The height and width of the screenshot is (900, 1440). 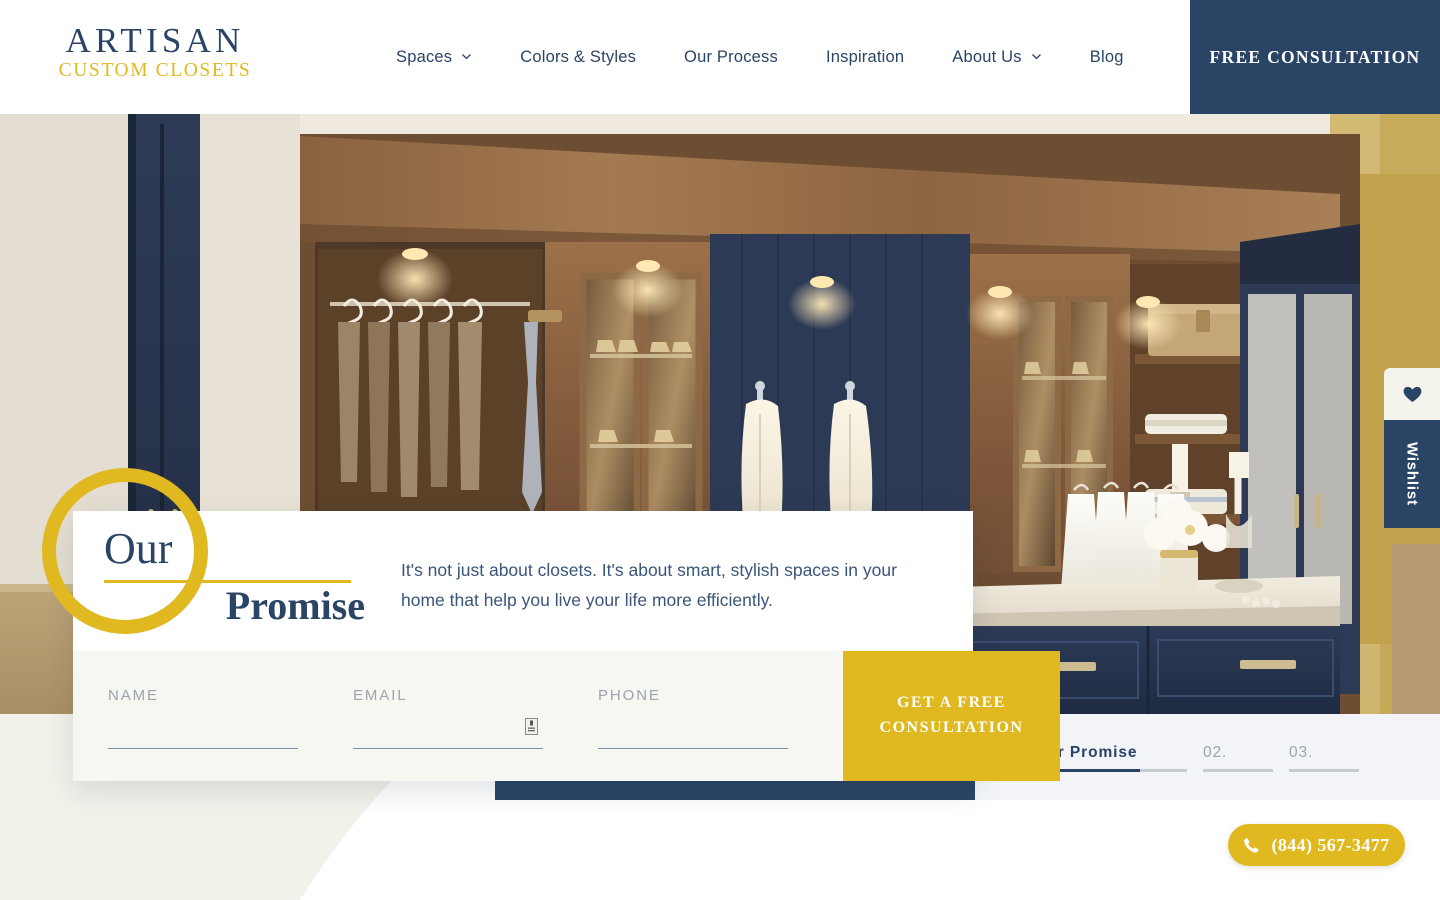 I want to click on slide-indicator-3: 03., so click(x=1324, y=758).